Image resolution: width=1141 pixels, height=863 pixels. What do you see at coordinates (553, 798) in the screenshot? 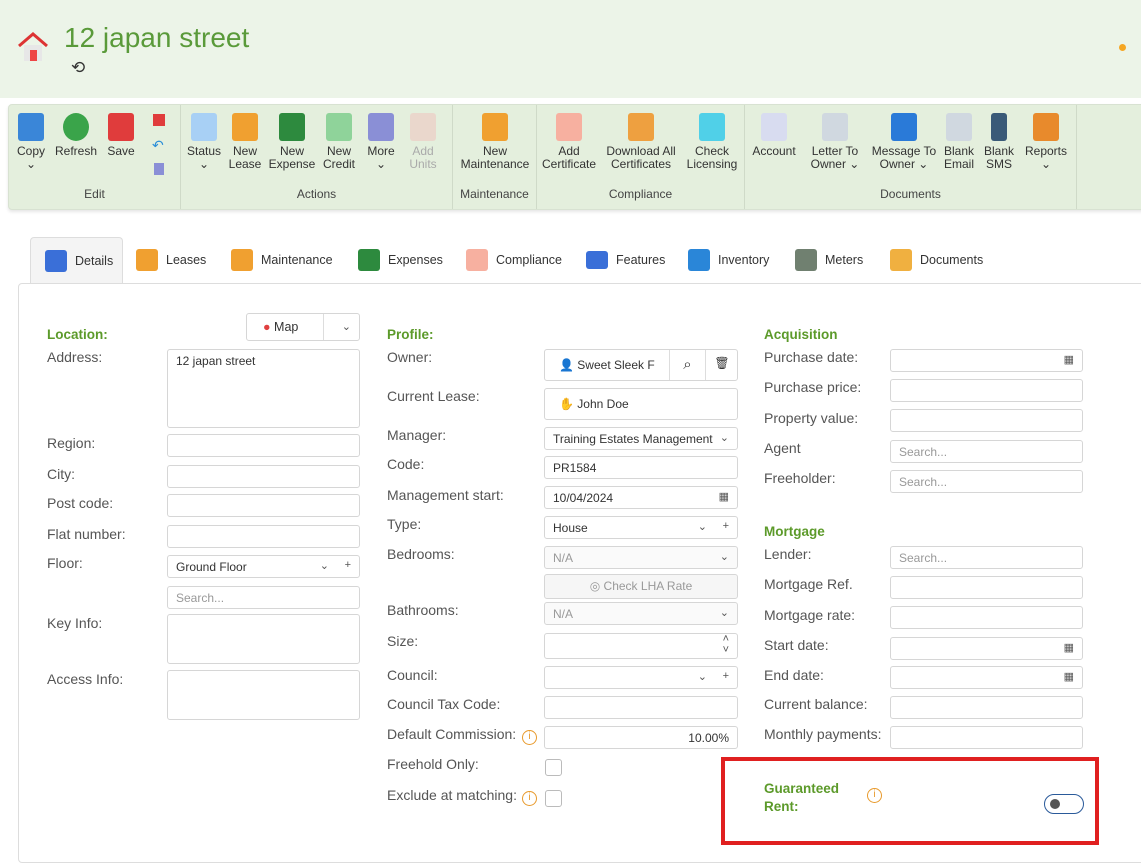
I see `exclude-checkbox` at bounding box center [553, 798].